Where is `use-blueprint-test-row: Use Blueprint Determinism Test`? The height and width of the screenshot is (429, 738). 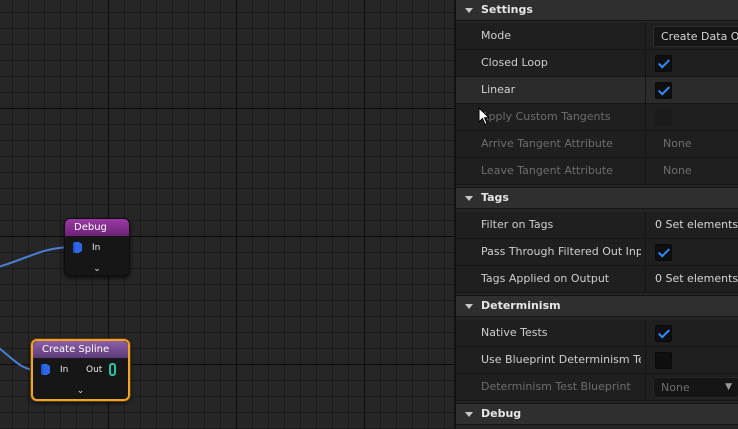 use-blueprint-test-row: Use Blueprint Determinism Test is located at coordinates (597, 360).